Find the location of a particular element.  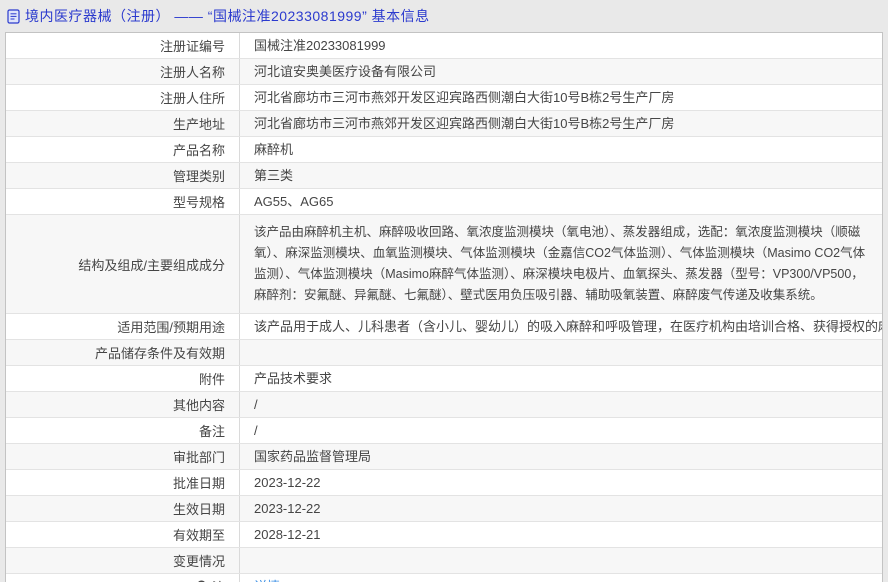

detail-link: 详情 is located at coordinates (267, 579).